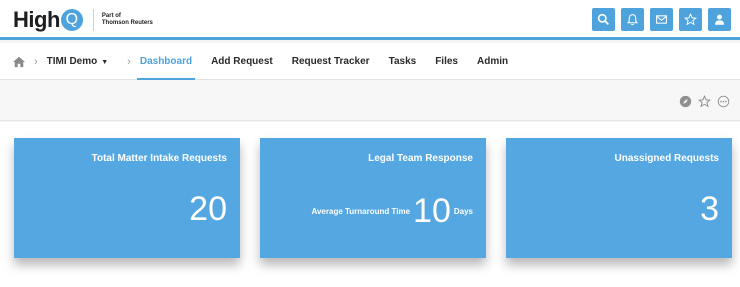  Describe the element at coordinates (666, 158) in the screenshot. I see `card-title: Unassigned Requests` at that location.